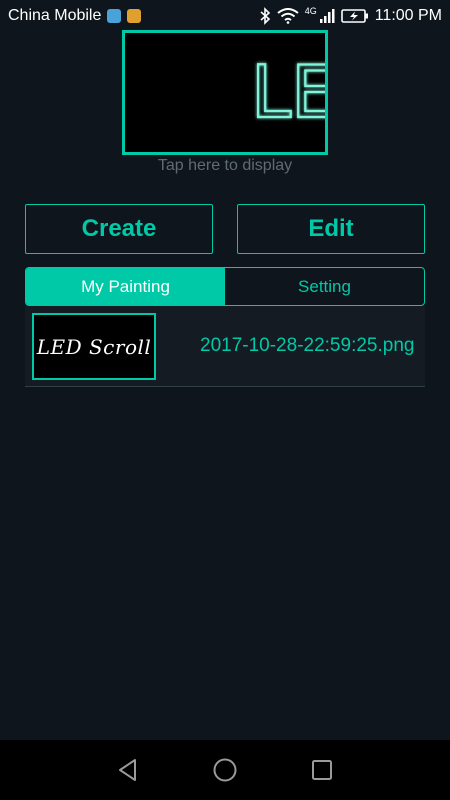 Image resolution: width=450 pixels, height=800 pixels. Describe the element at coordinates (134, 16) in the screenshot. I see `app-notification-icon` at that location.